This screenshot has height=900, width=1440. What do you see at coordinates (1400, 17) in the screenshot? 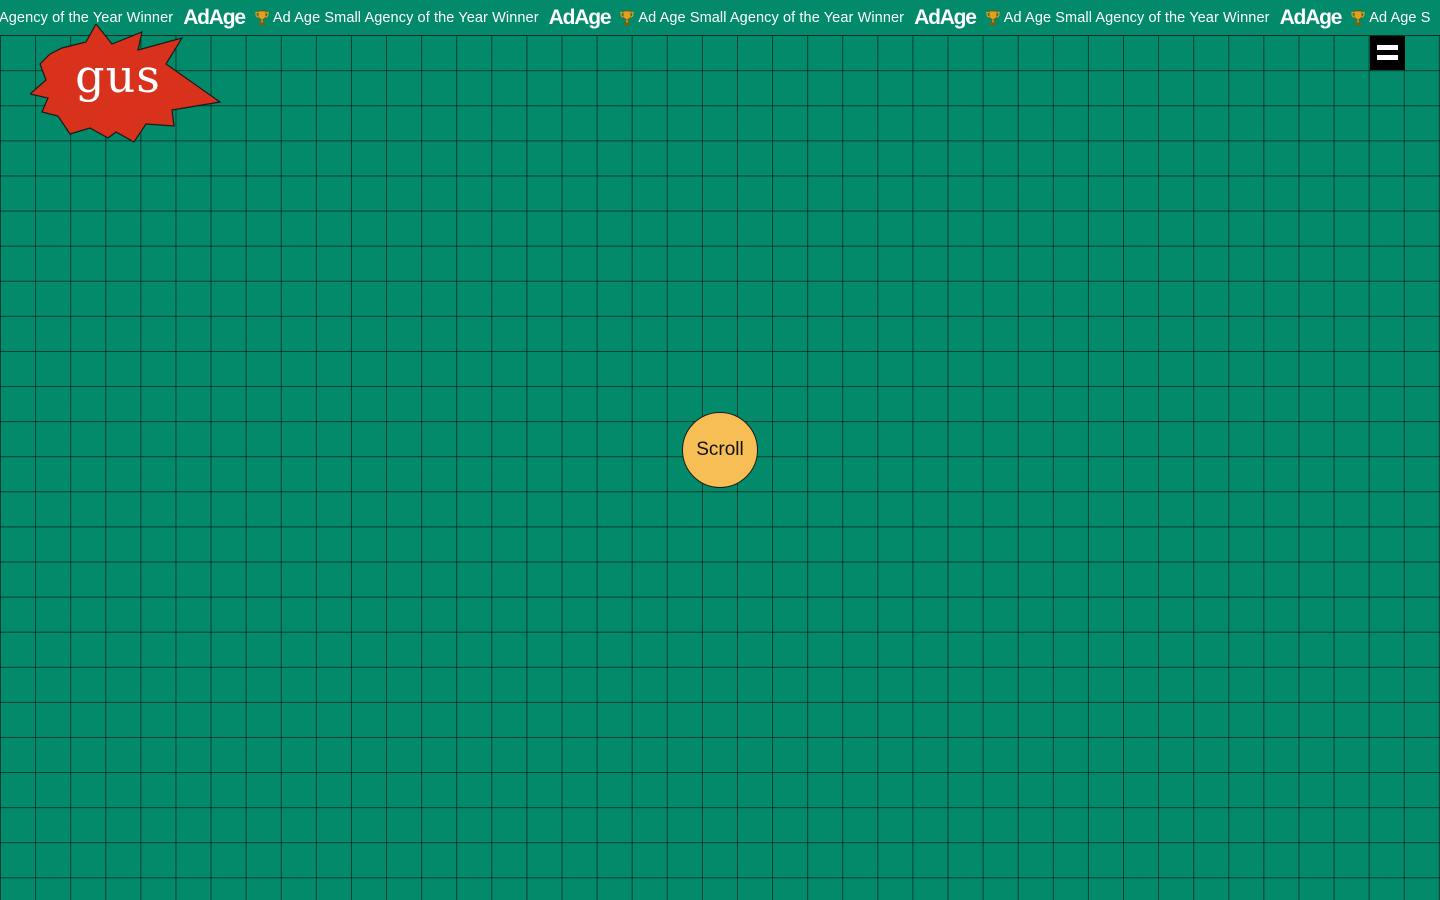
I see `ticker-award-text: Ad Age S` at bounding box center [1400, 17].